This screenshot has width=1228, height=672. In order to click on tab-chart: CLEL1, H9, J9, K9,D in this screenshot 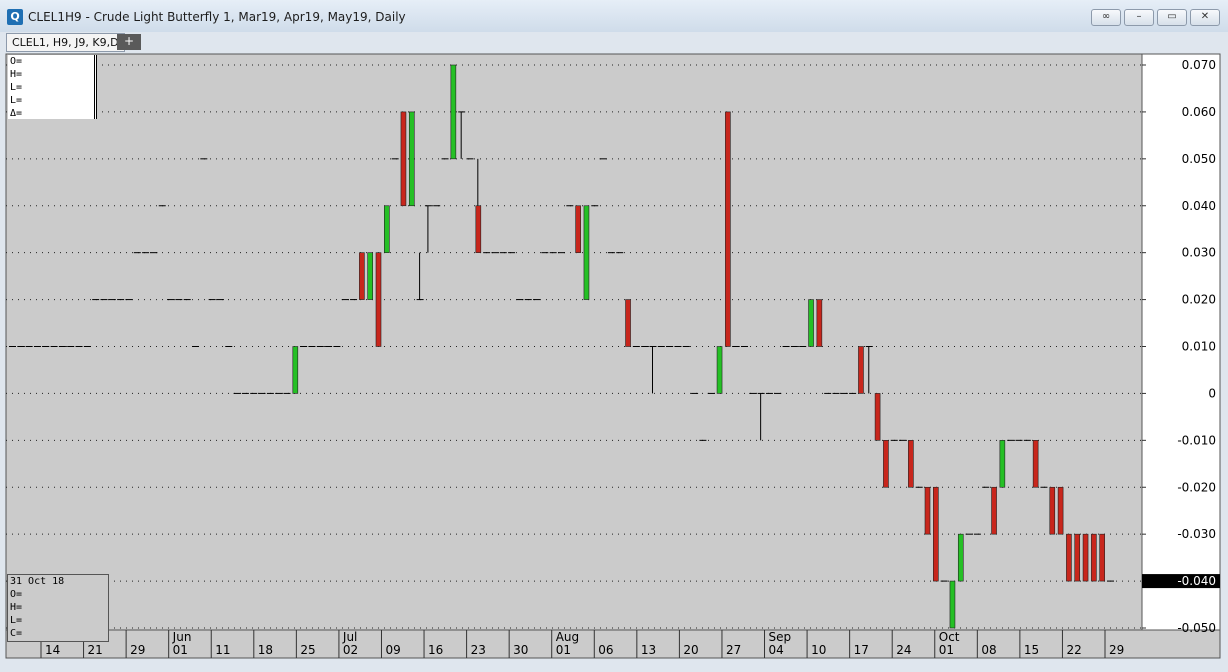, I will do `click(65, 42)`.